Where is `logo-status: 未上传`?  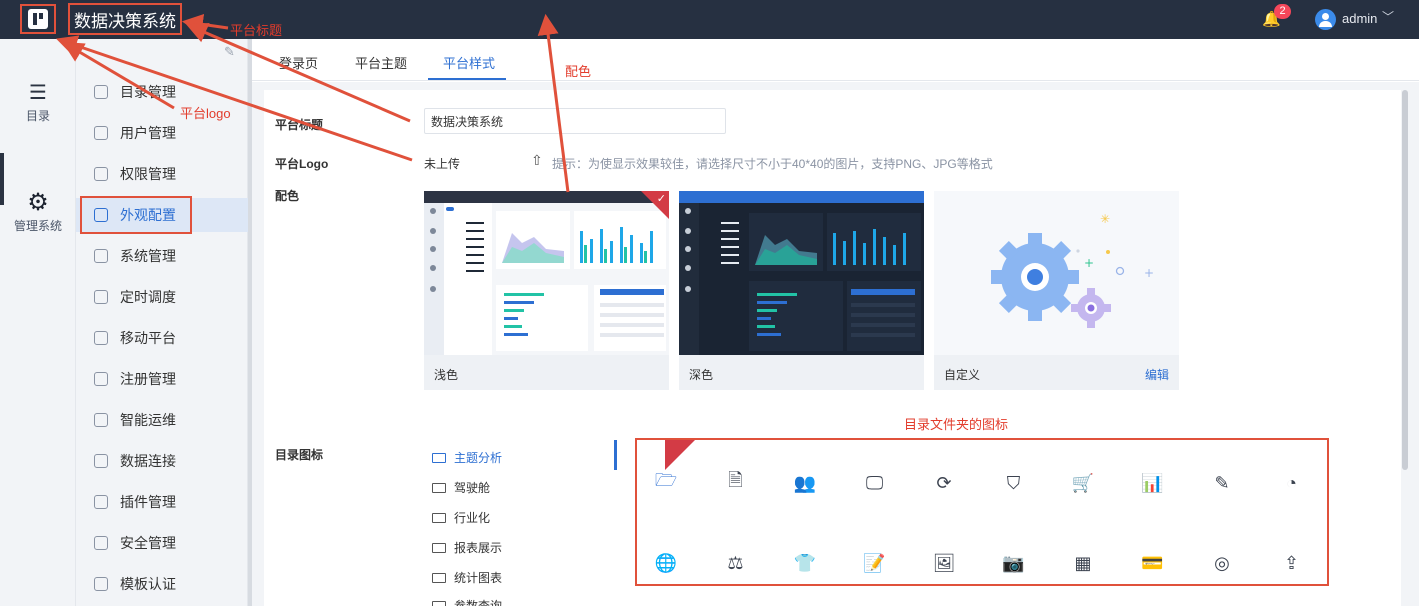
logo-status: 未上传 is located at coordinates (442, 164).